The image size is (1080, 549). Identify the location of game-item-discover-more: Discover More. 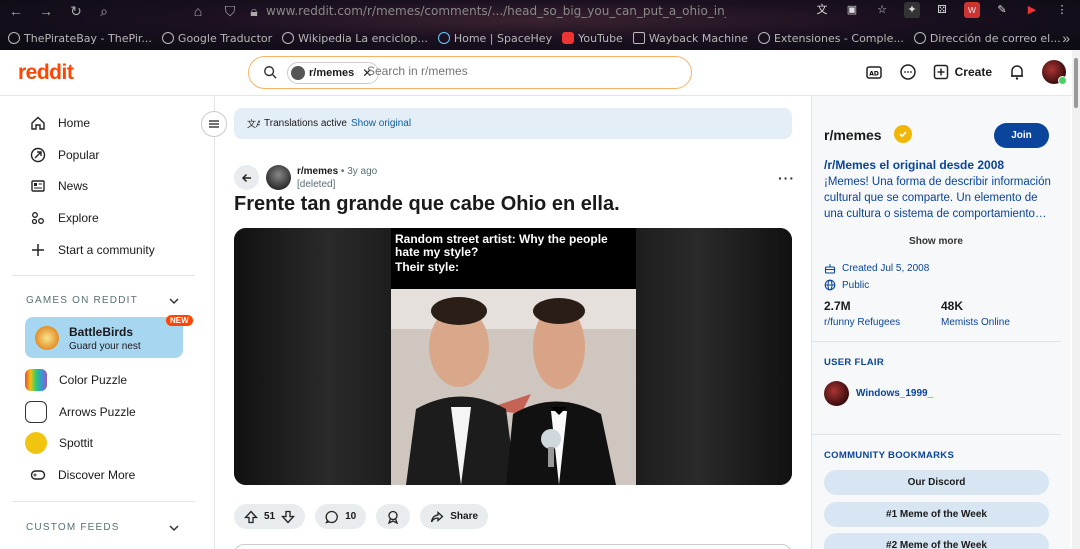
(82, 475).